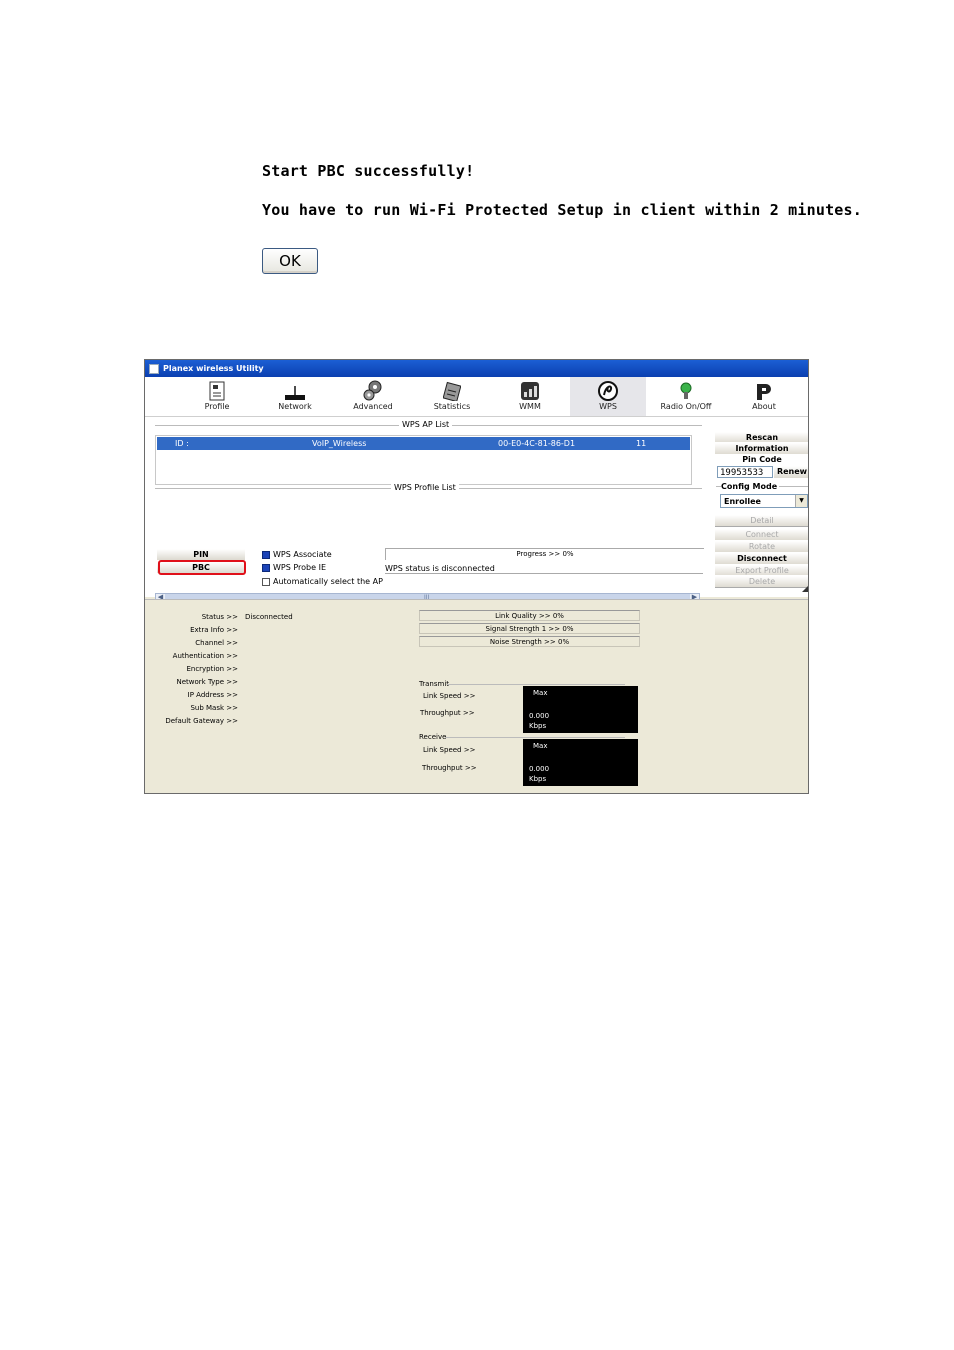 Image resolution: width=954 pixels, height=1350 pixels. What do you see at coordinates (269, 617) in the screenshot?
I see `status-value: Disconnected` at bounding box center [269, 617].